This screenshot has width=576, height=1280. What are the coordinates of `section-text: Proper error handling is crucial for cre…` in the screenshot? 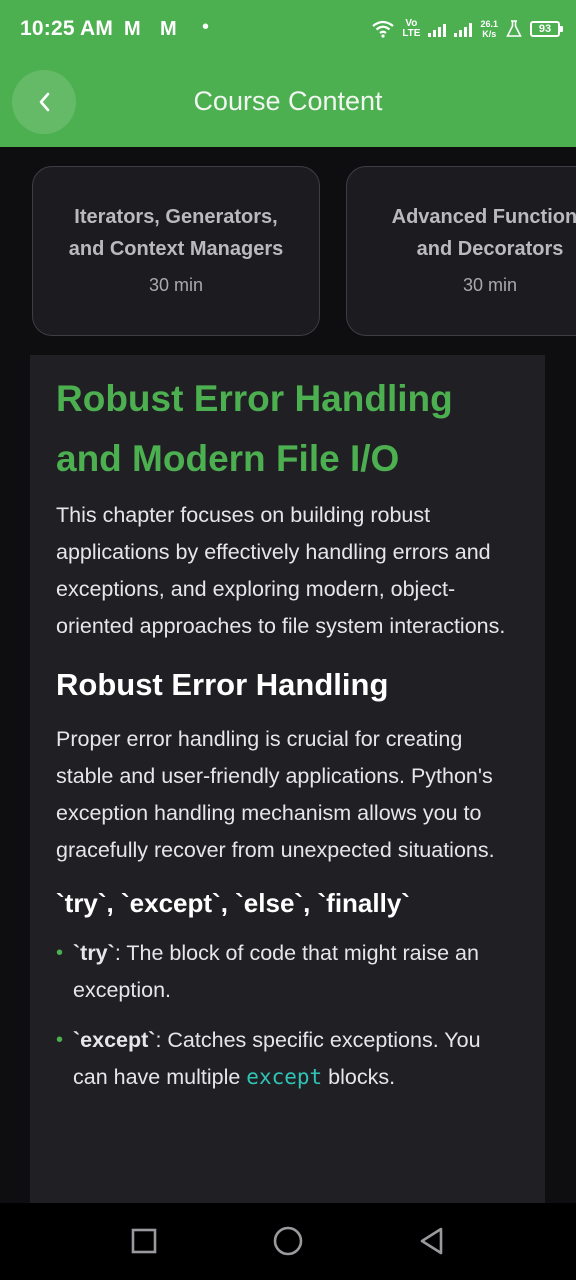 It's located at (275, 794).